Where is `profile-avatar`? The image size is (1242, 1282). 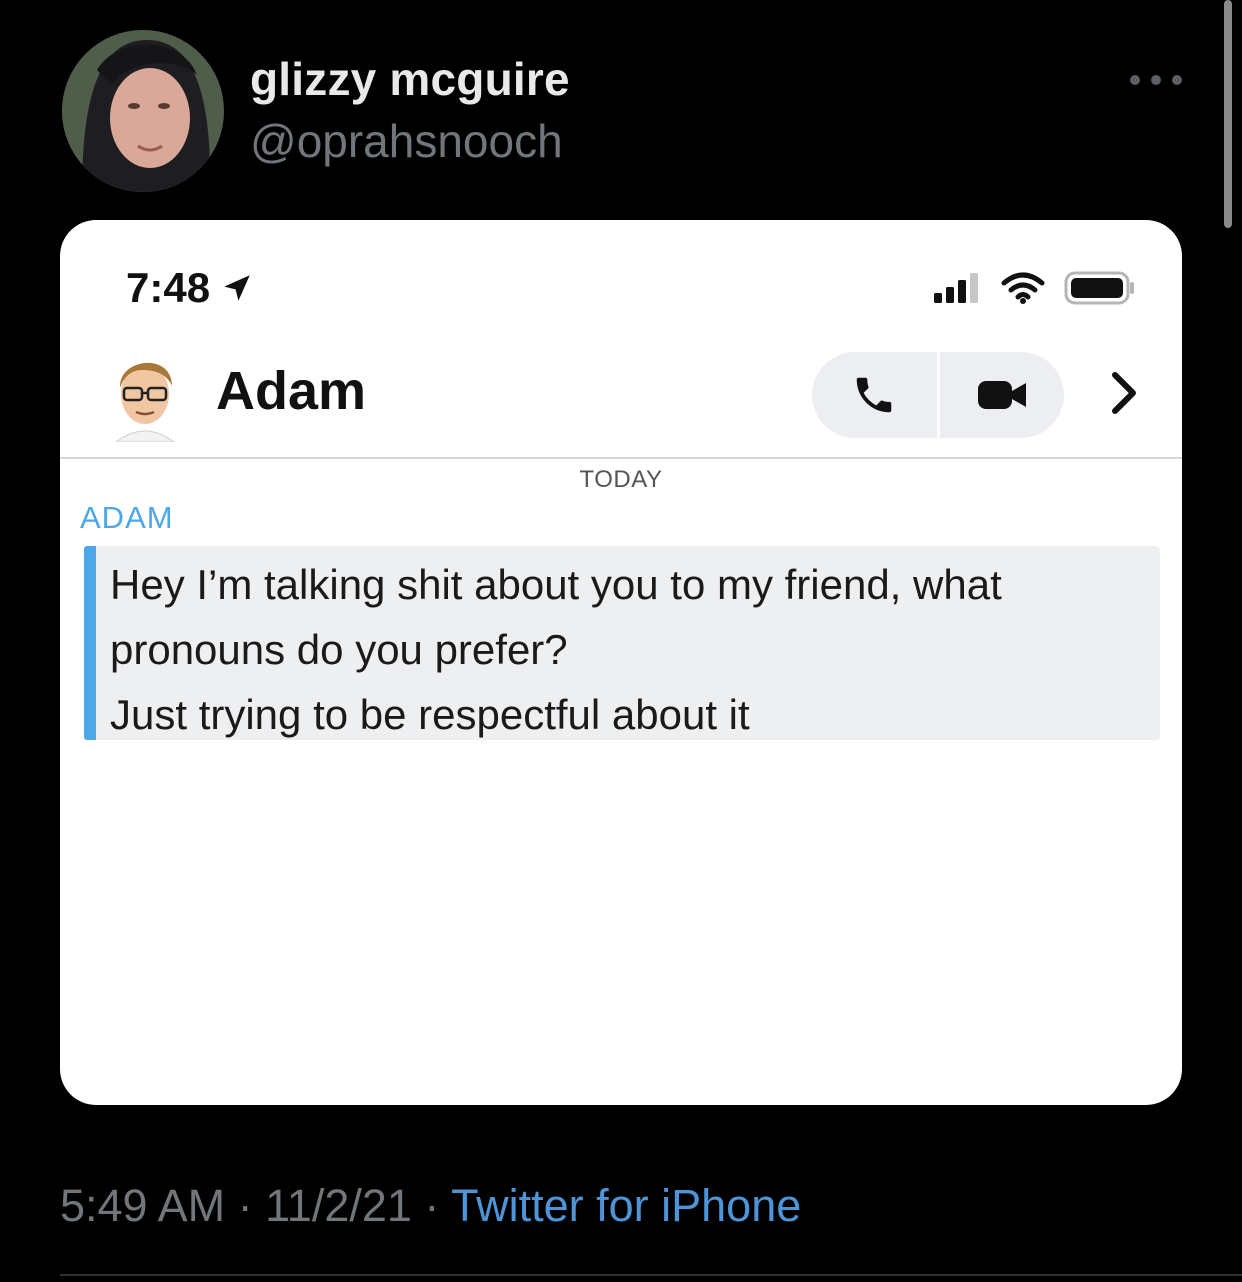 profile-avatar is located at coordinates (143, 111).